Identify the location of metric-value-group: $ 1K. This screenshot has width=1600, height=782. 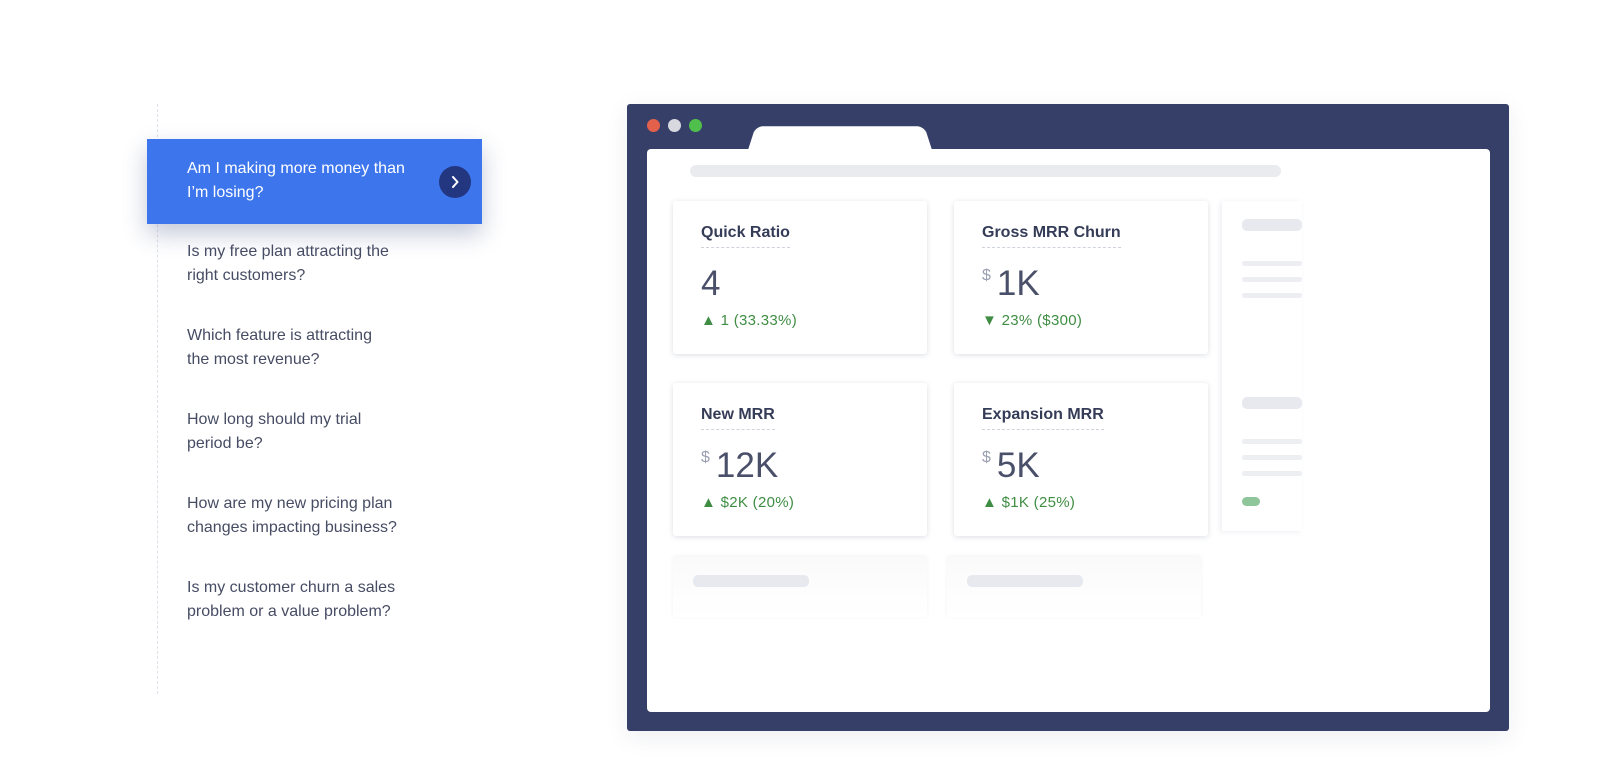
(1011, 284).